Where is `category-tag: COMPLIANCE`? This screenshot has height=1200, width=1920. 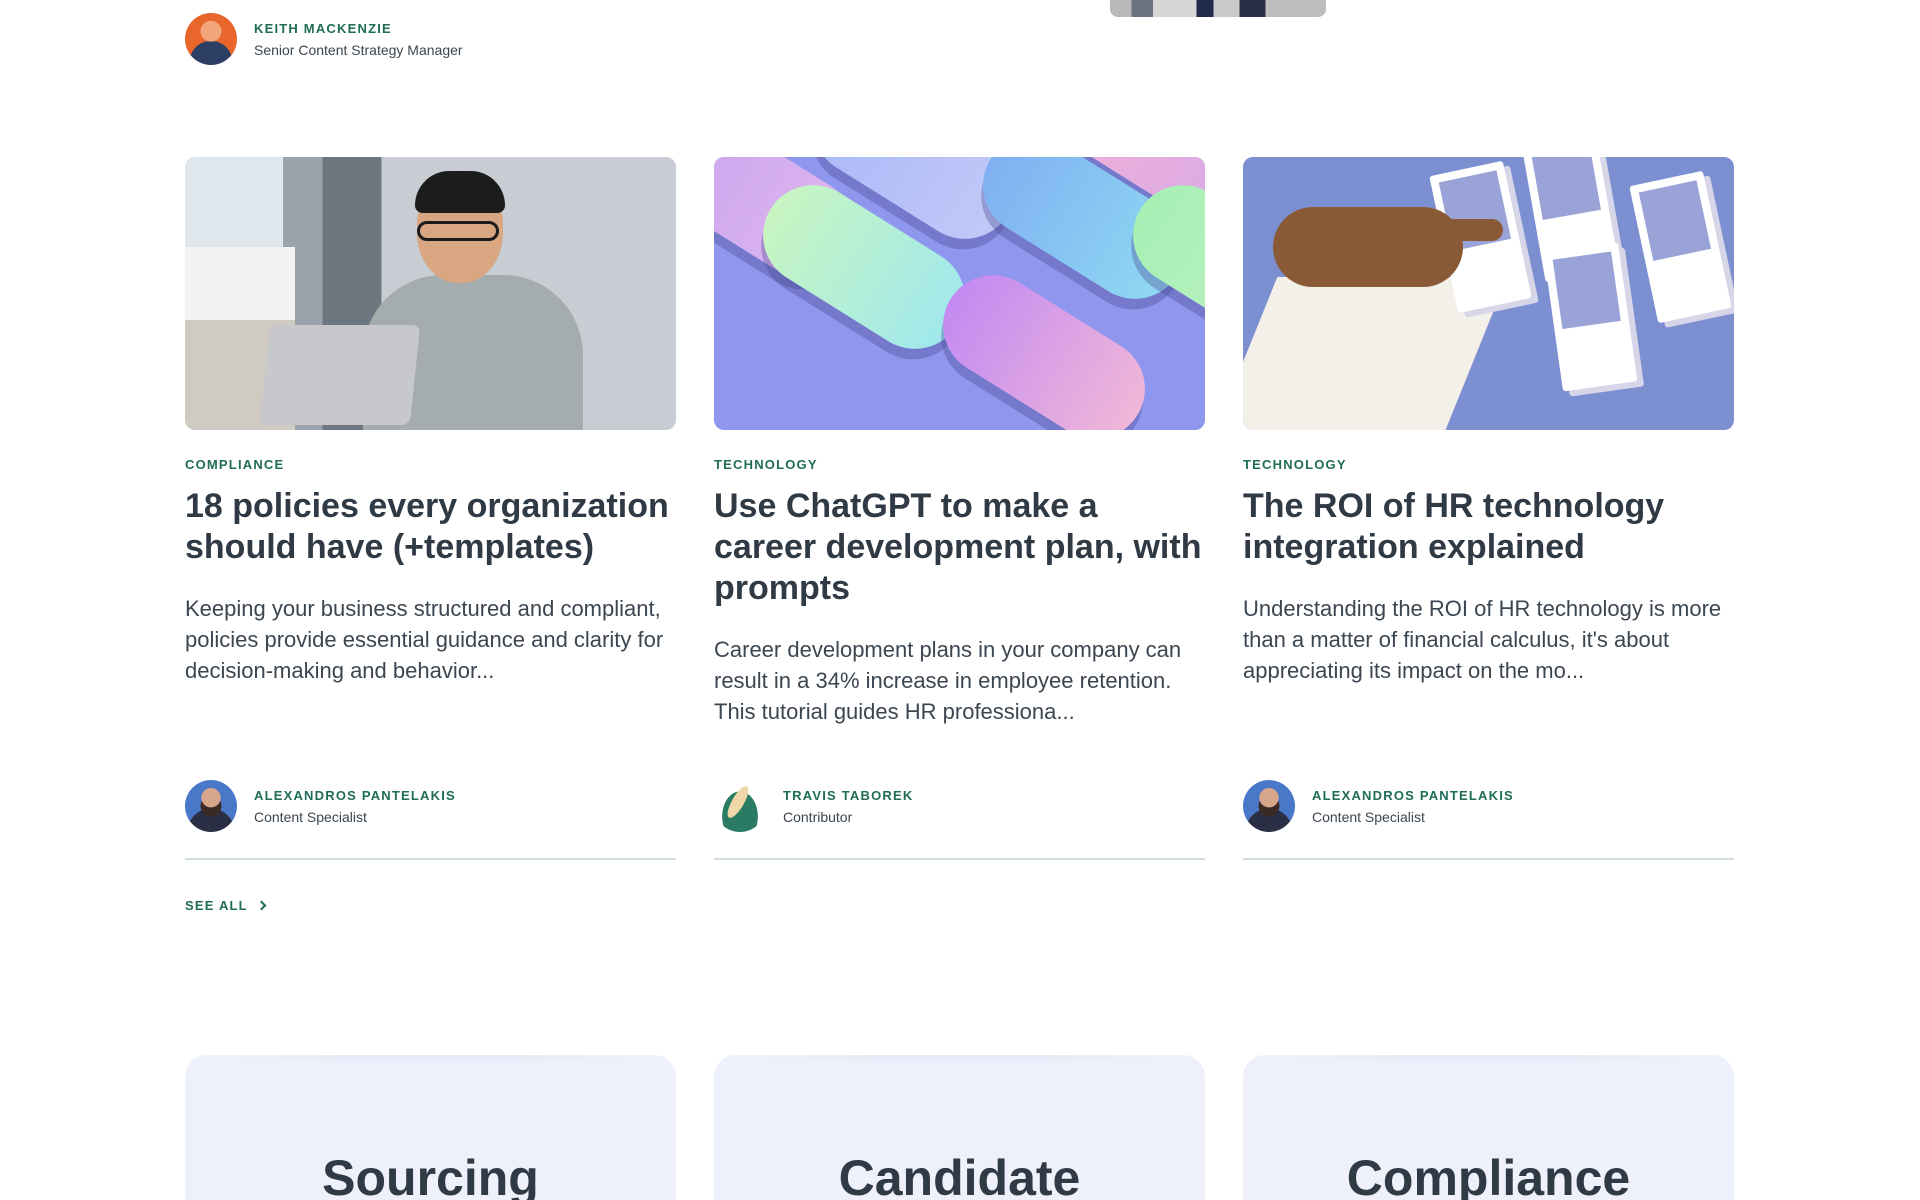 category-tag: COMPLIANCE is located at coordinates (430, 464).